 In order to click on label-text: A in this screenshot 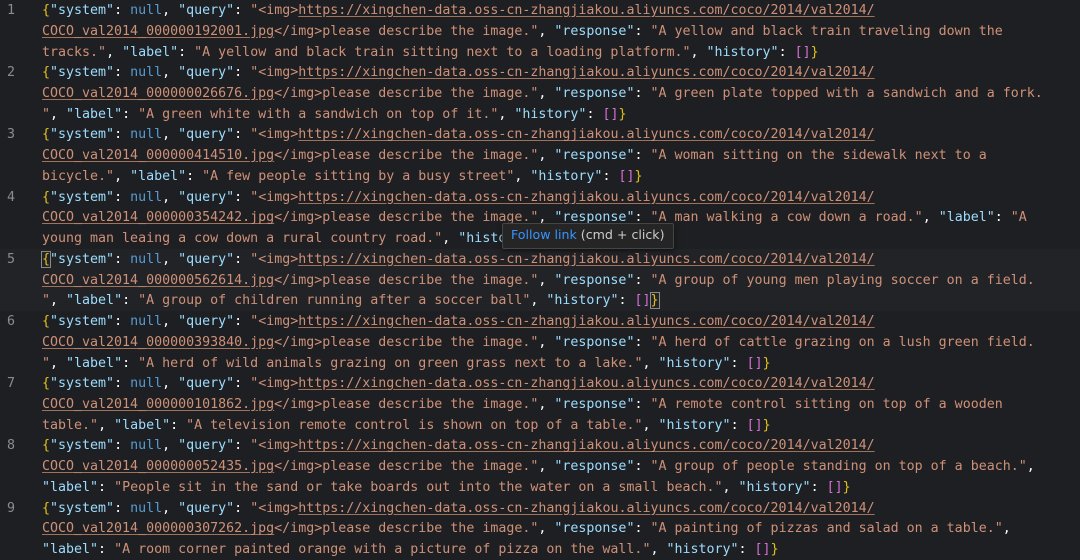, I will do `click(1022, 218)`.